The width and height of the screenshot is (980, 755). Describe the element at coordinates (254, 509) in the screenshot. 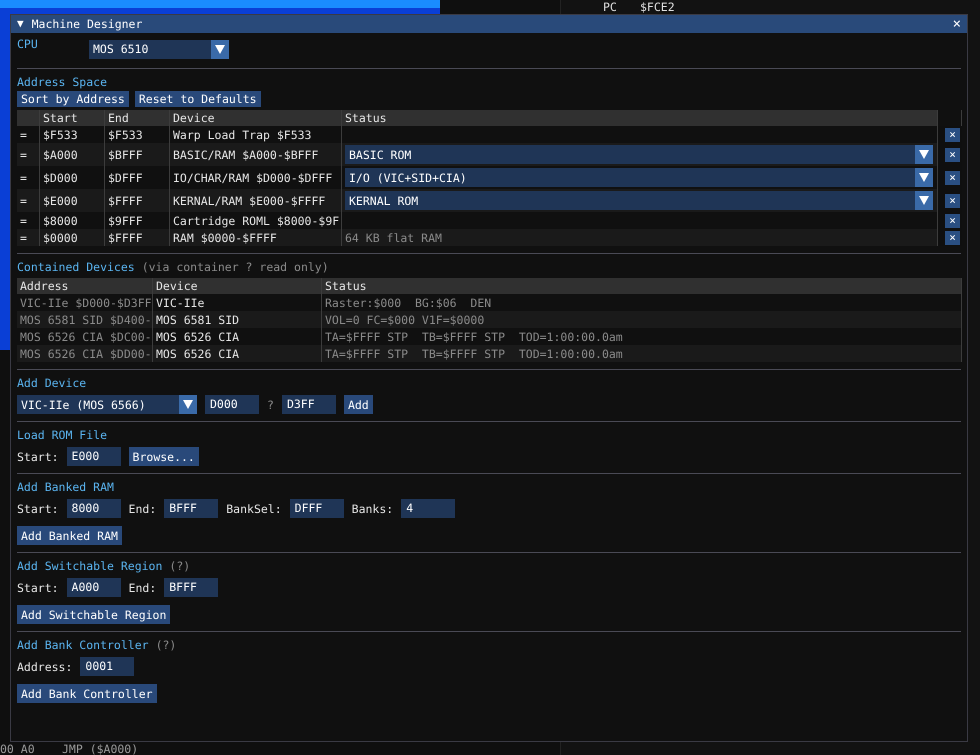

I see `field-label: BankSel:` at that location.